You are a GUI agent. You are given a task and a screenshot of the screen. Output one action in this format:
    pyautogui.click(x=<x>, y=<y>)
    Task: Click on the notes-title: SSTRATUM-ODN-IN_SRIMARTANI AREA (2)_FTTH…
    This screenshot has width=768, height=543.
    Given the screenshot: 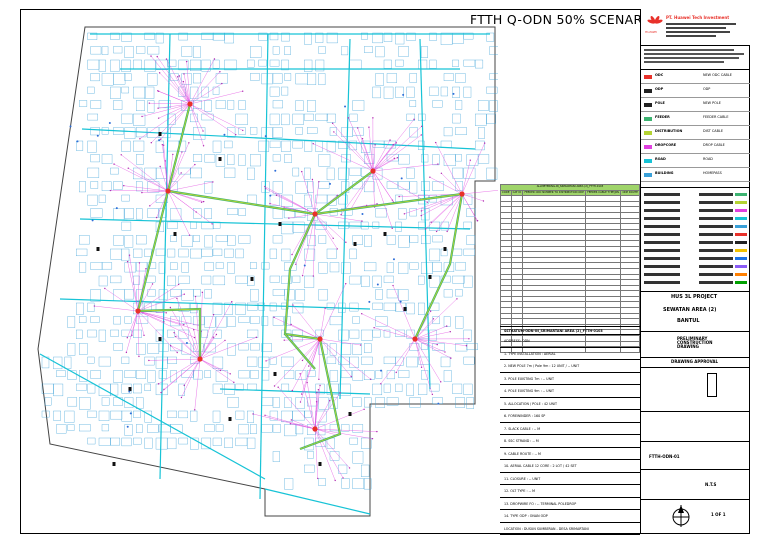 What is the action you would take?
    pyautogui.click(x=570, y=331)
    